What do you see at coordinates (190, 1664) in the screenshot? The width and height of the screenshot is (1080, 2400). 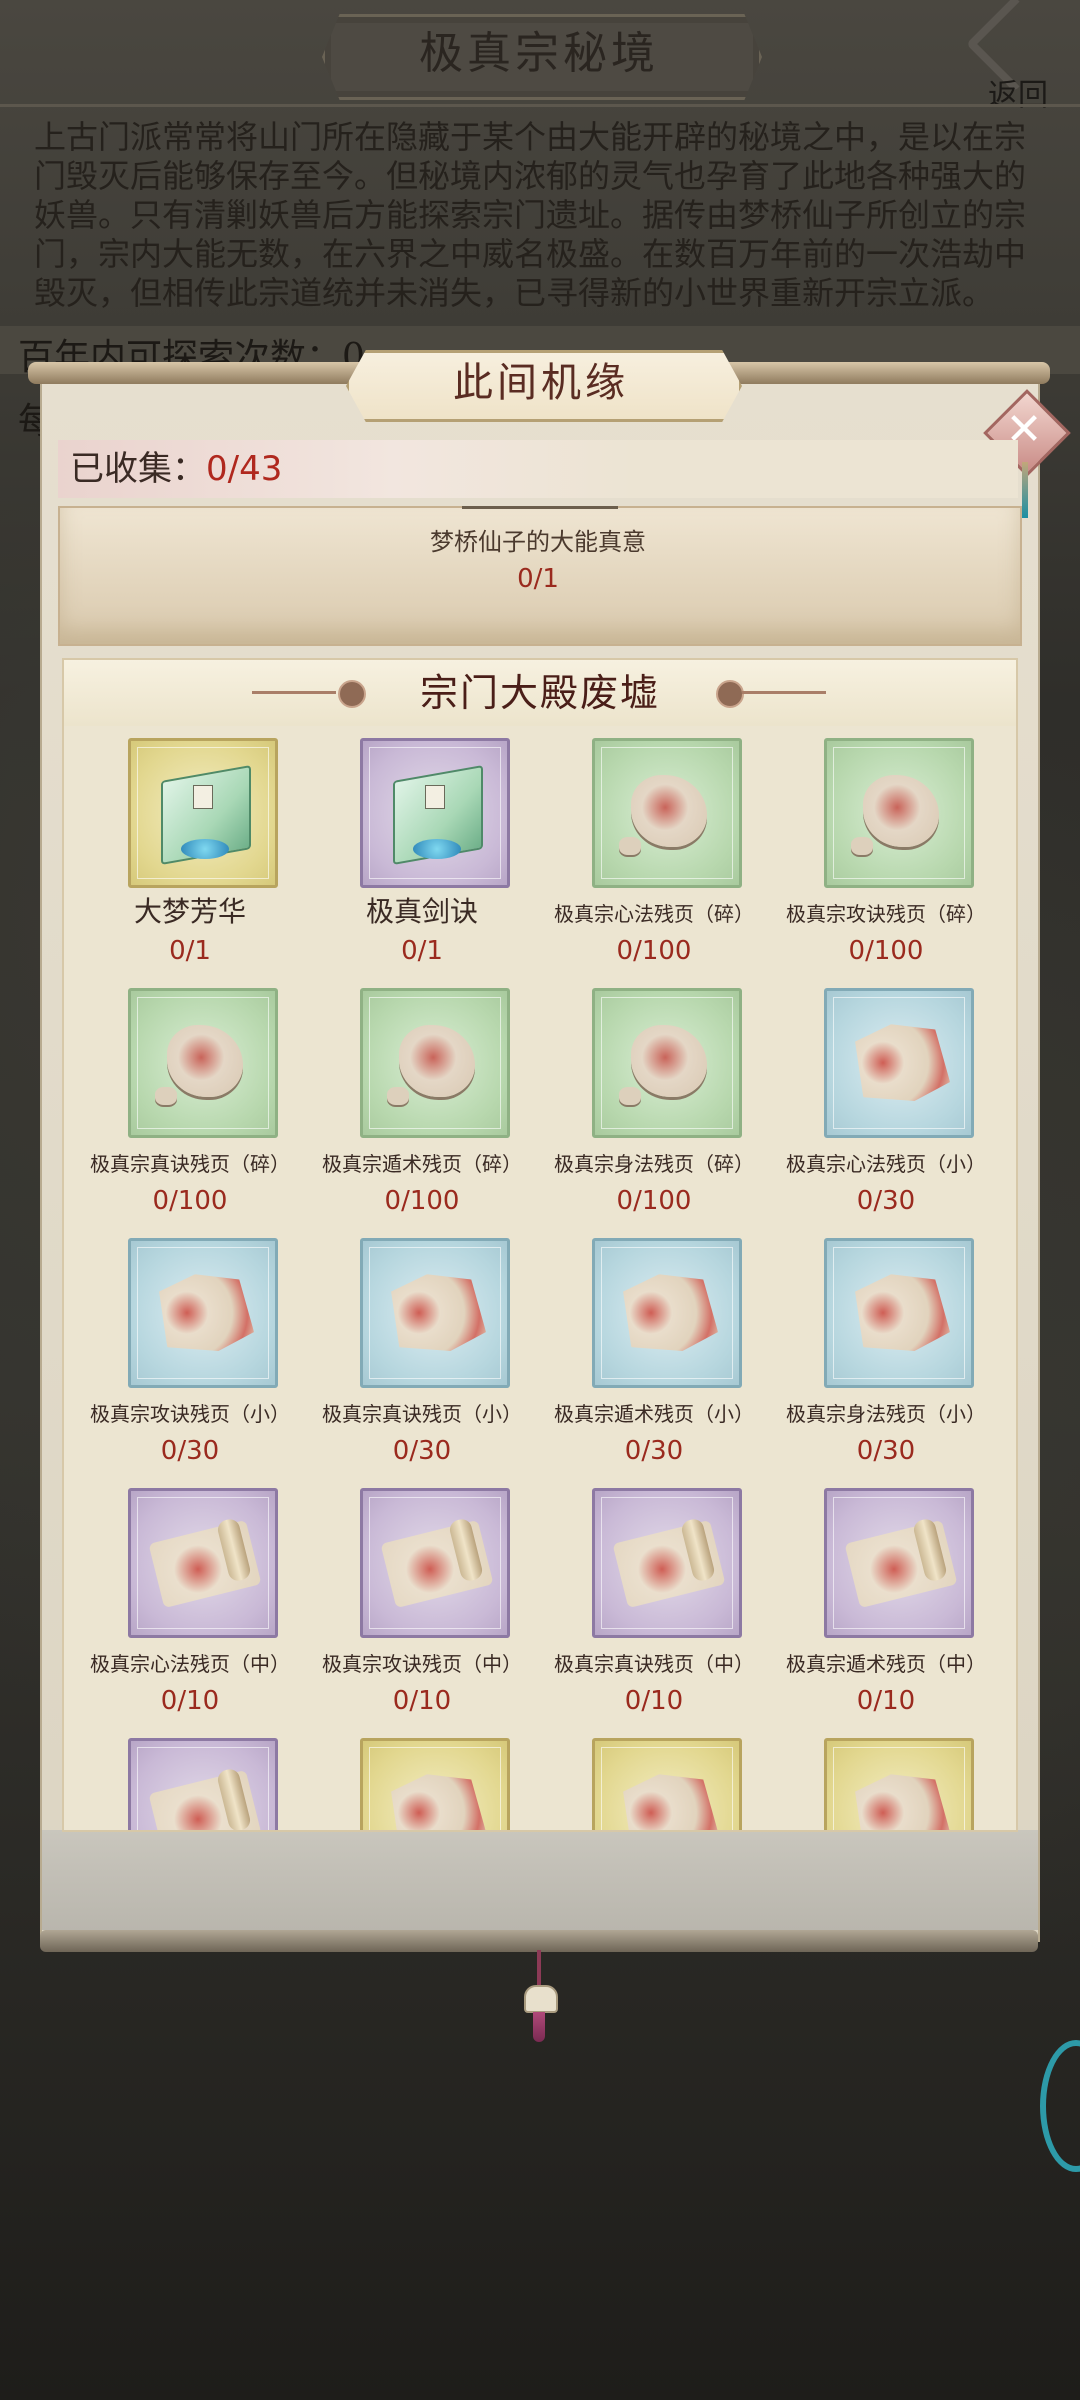 I see `reward-item-name: 极真宗心法残页（中）` at bounding box center [190, 1664].